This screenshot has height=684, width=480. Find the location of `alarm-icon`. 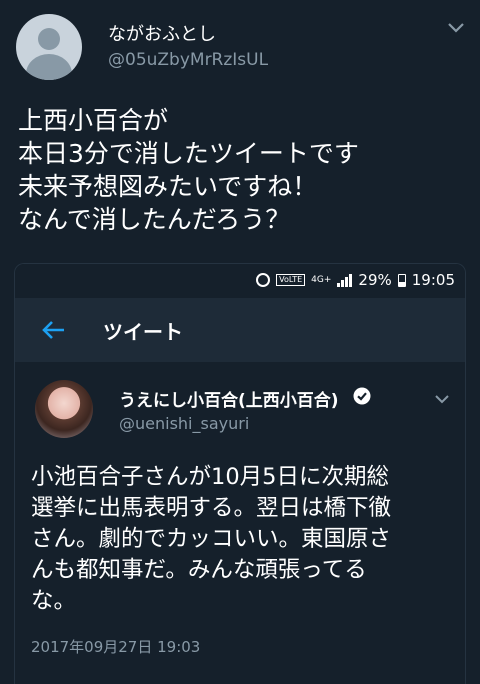

alarm-icon is located at coordinates (263, 280).